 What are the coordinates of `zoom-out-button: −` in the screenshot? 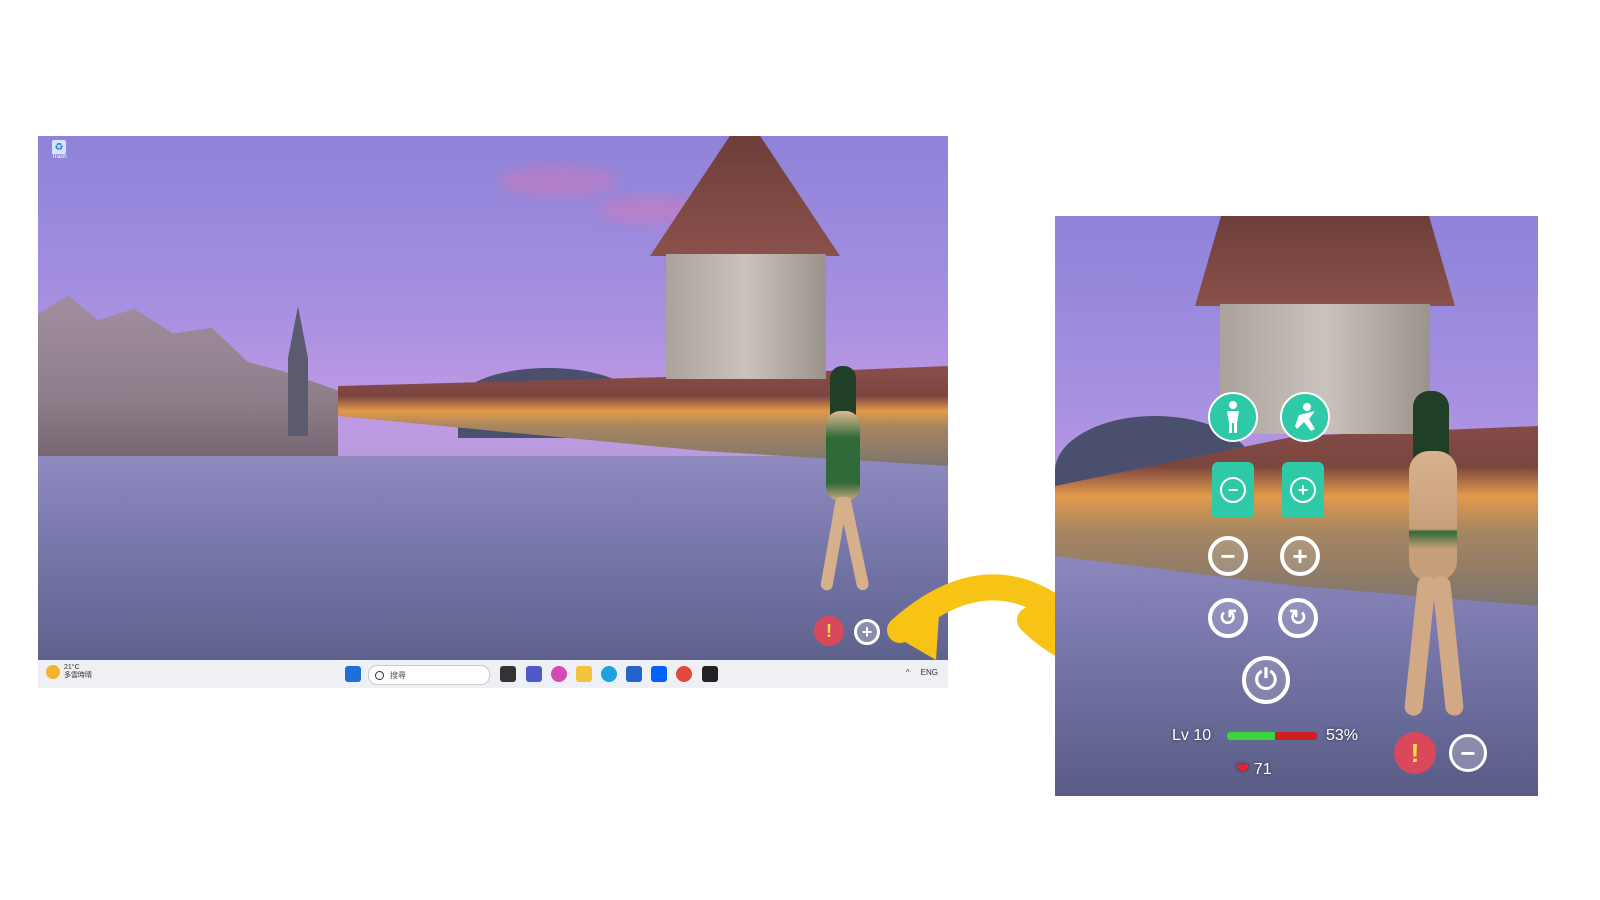 It's located at (1228, 556).